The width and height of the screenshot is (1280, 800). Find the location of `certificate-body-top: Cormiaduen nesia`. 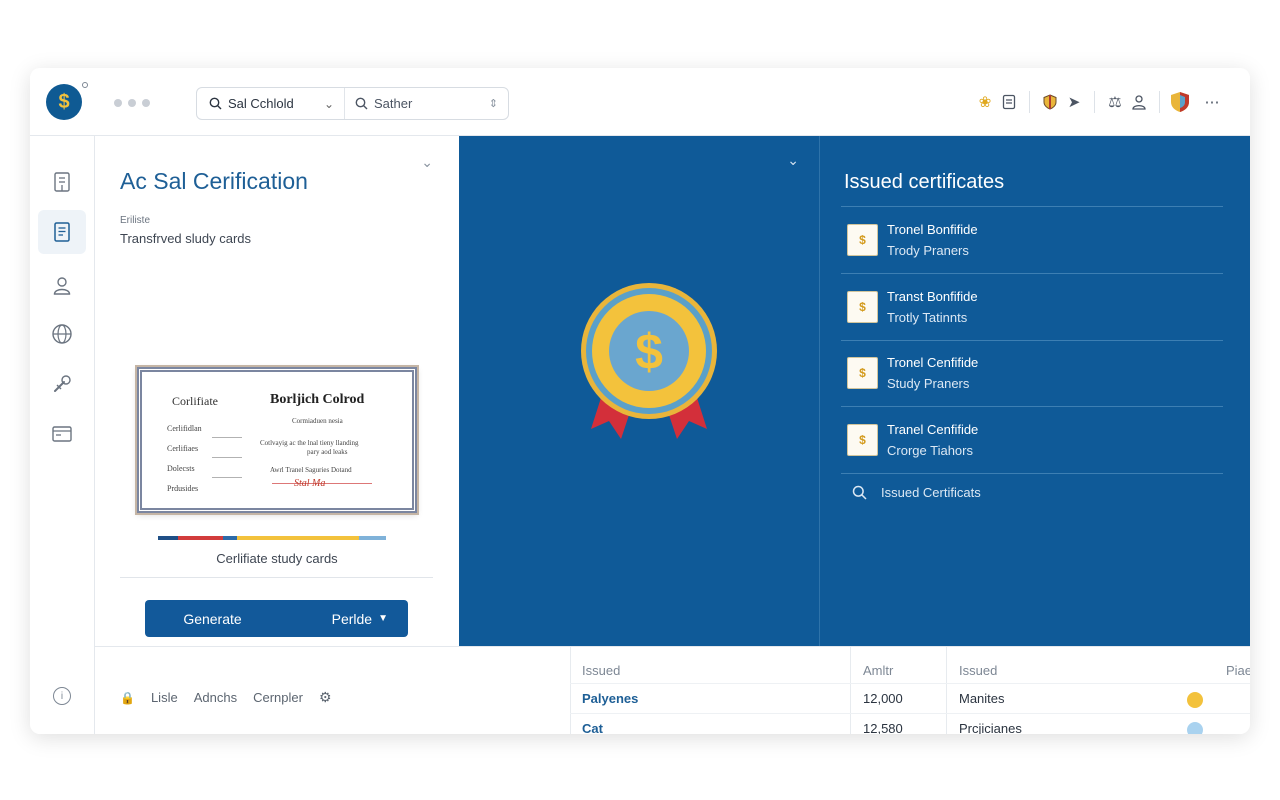

certificate-body-top: Cormiaduen nesia is located at coordinates (317, 421).